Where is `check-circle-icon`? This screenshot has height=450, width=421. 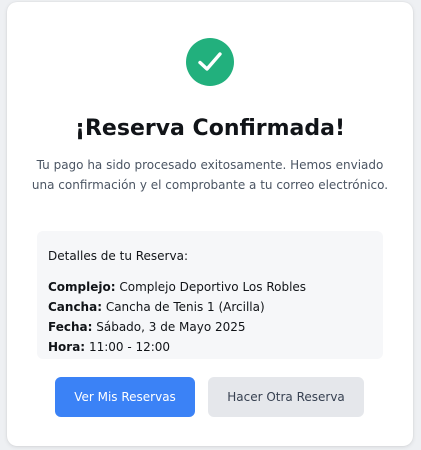
check-circle-icon is located at coordinates (210, 62).